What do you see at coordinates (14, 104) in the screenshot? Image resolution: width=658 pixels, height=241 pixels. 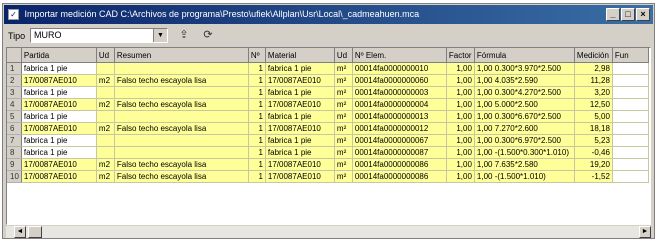 I see `row-number: 4` at bounding box center [14, 104].